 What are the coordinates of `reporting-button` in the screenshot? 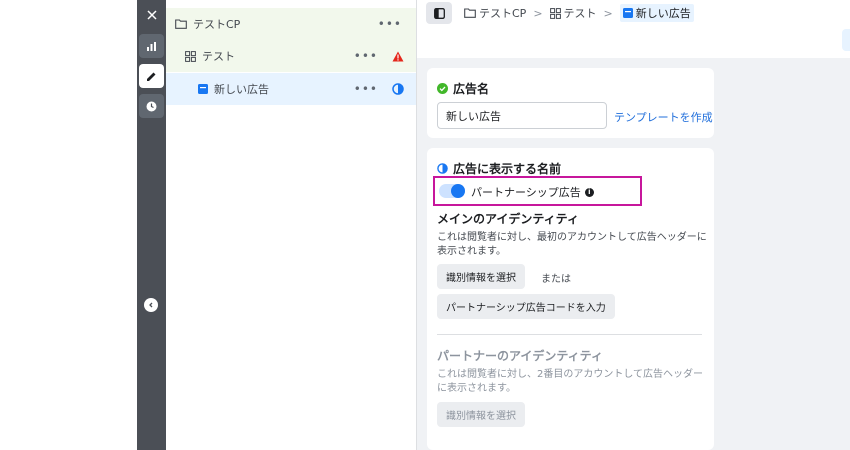 It's located at (151, 46).